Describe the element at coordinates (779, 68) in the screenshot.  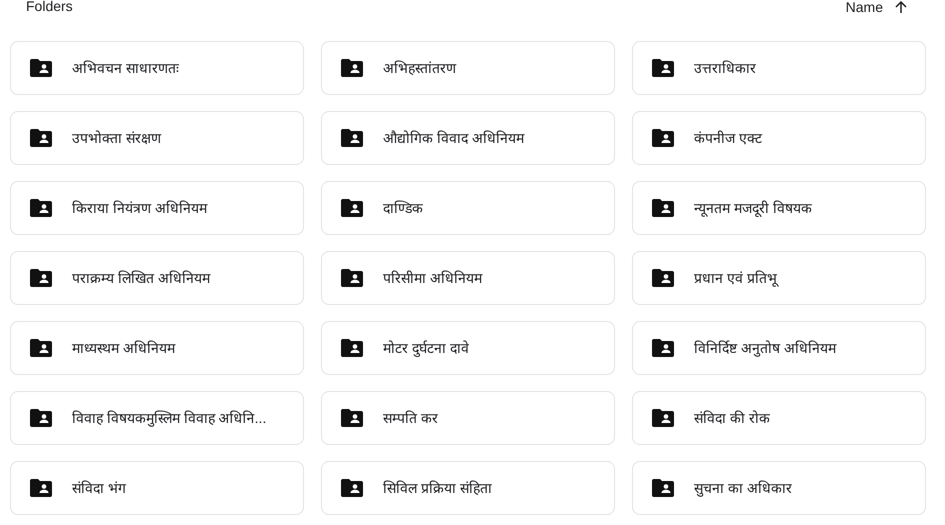
I see `folder-card: उत्तराधिकार` at that location.